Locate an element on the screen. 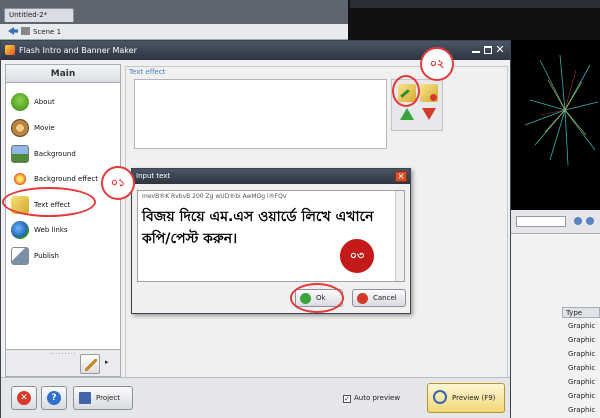 The image size is (600, 418). garbled-text-line: mevB®K RvbvB 200 Zg wUD®bi AwMÖg l®FQv is located at coordinates (214, 196).